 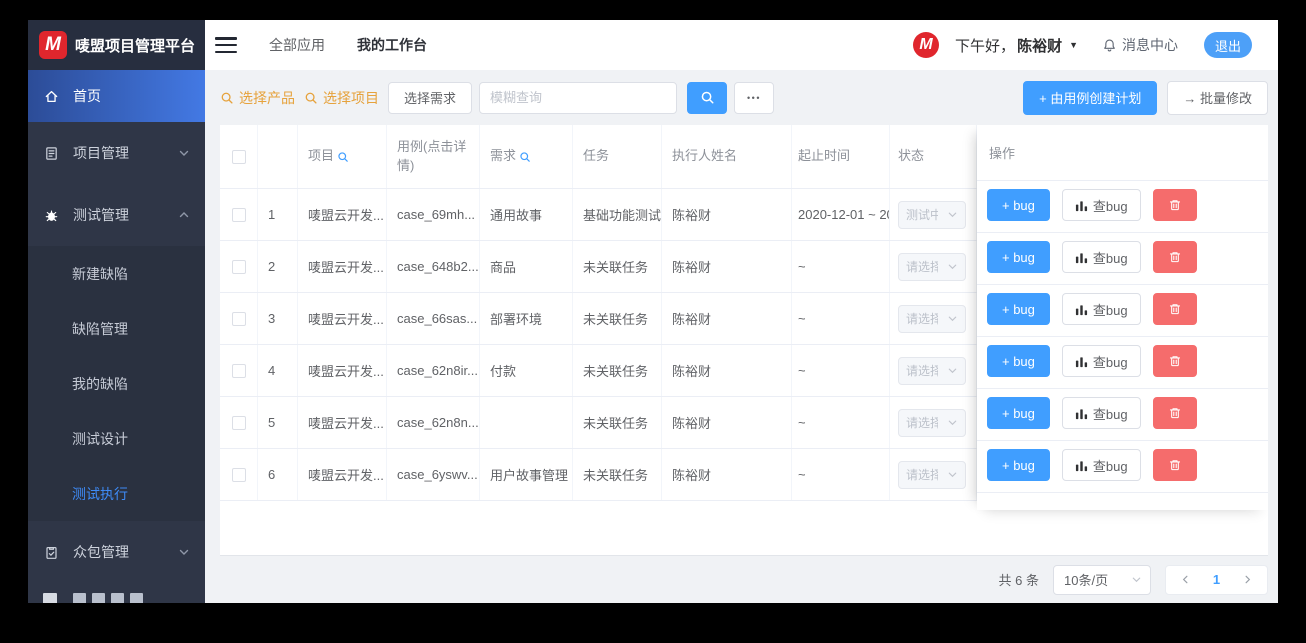 What do you see at coordinates (116, 273) in the screenshot?
I see `sidebar-subitem-new-defect: 新建缺陷` at bounding box center [116, 273].